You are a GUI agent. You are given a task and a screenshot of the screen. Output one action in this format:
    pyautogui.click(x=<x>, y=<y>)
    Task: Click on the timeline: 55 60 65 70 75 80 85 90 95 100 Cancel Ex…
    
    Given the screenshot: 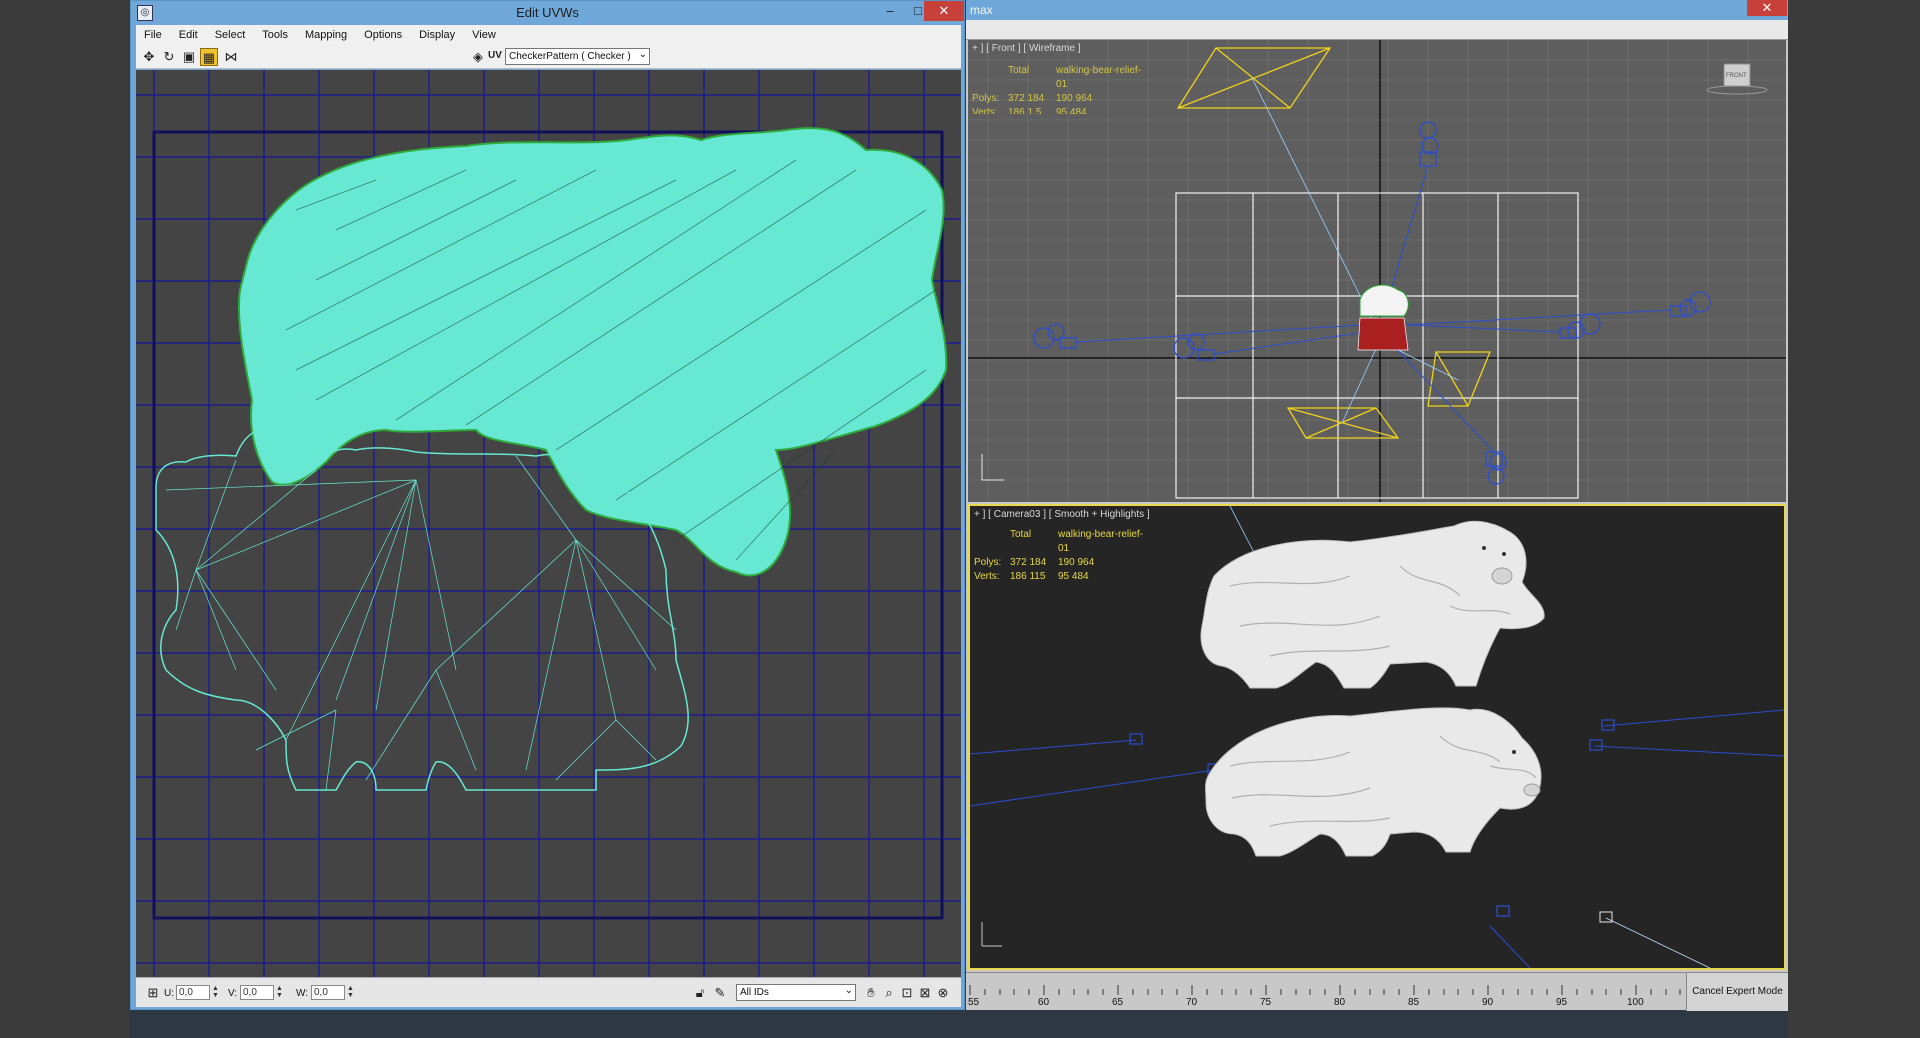 What is the action you would take?
    pyautogui.click(x=1377, y=991)
    